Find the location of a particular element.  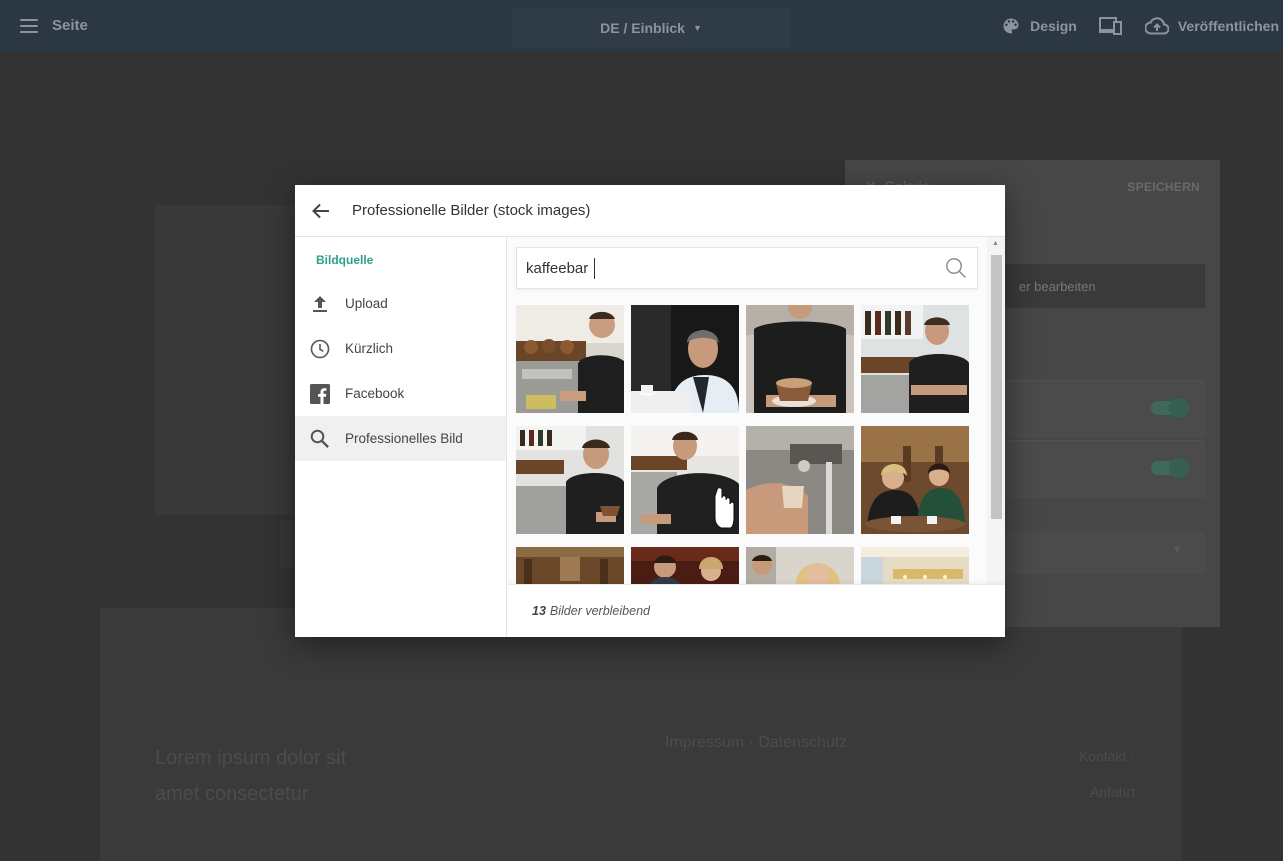

back-button is located at coordinates (321, 211).